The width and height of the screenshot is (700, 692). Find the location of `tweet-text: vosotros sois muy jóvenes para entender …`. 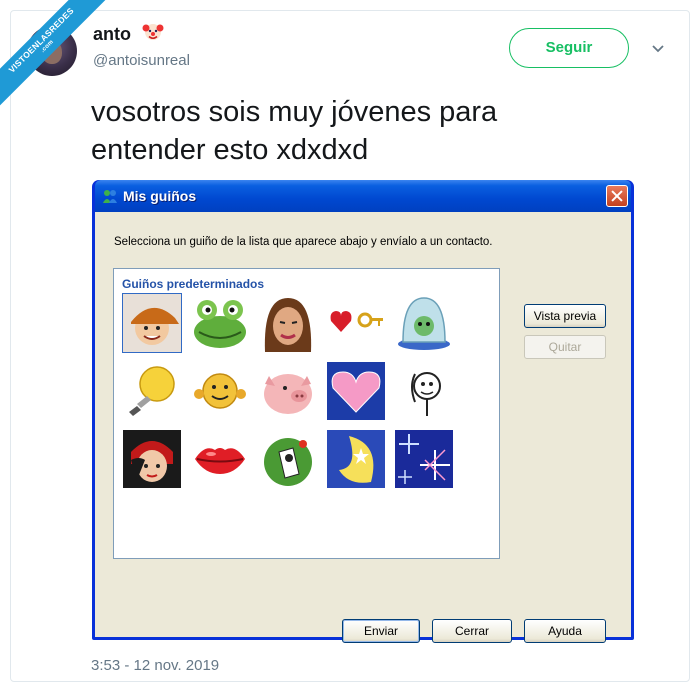

tweet-text: vosotros sois muy jóvenes para entender … is located at coordinates (371, 131).